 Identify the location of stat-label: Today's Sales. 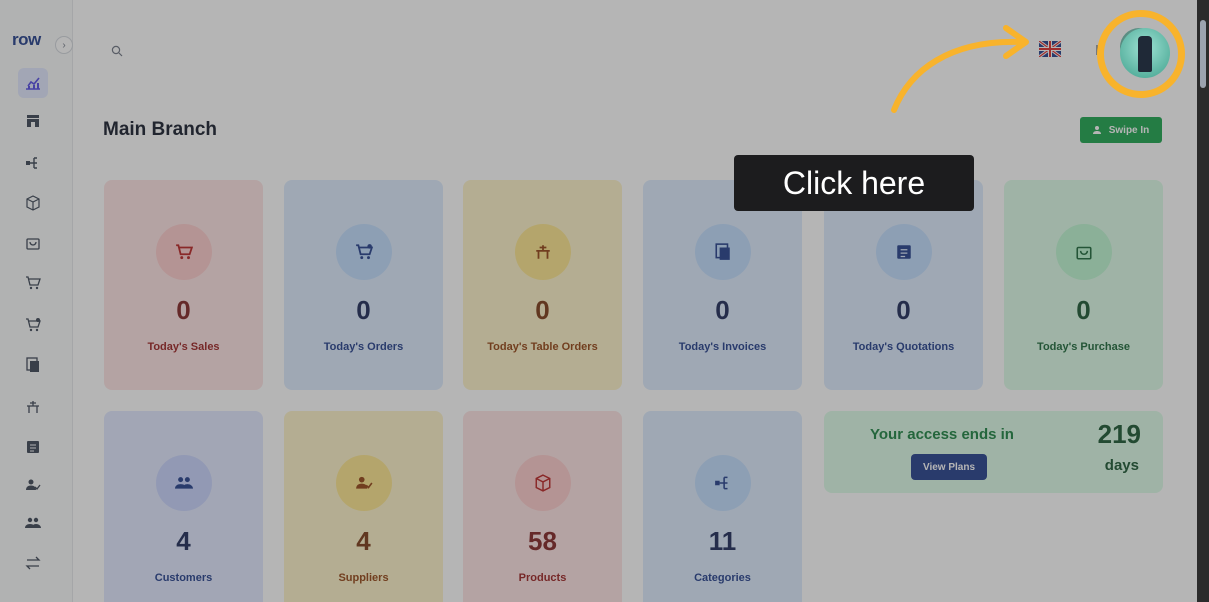
(183, 347).